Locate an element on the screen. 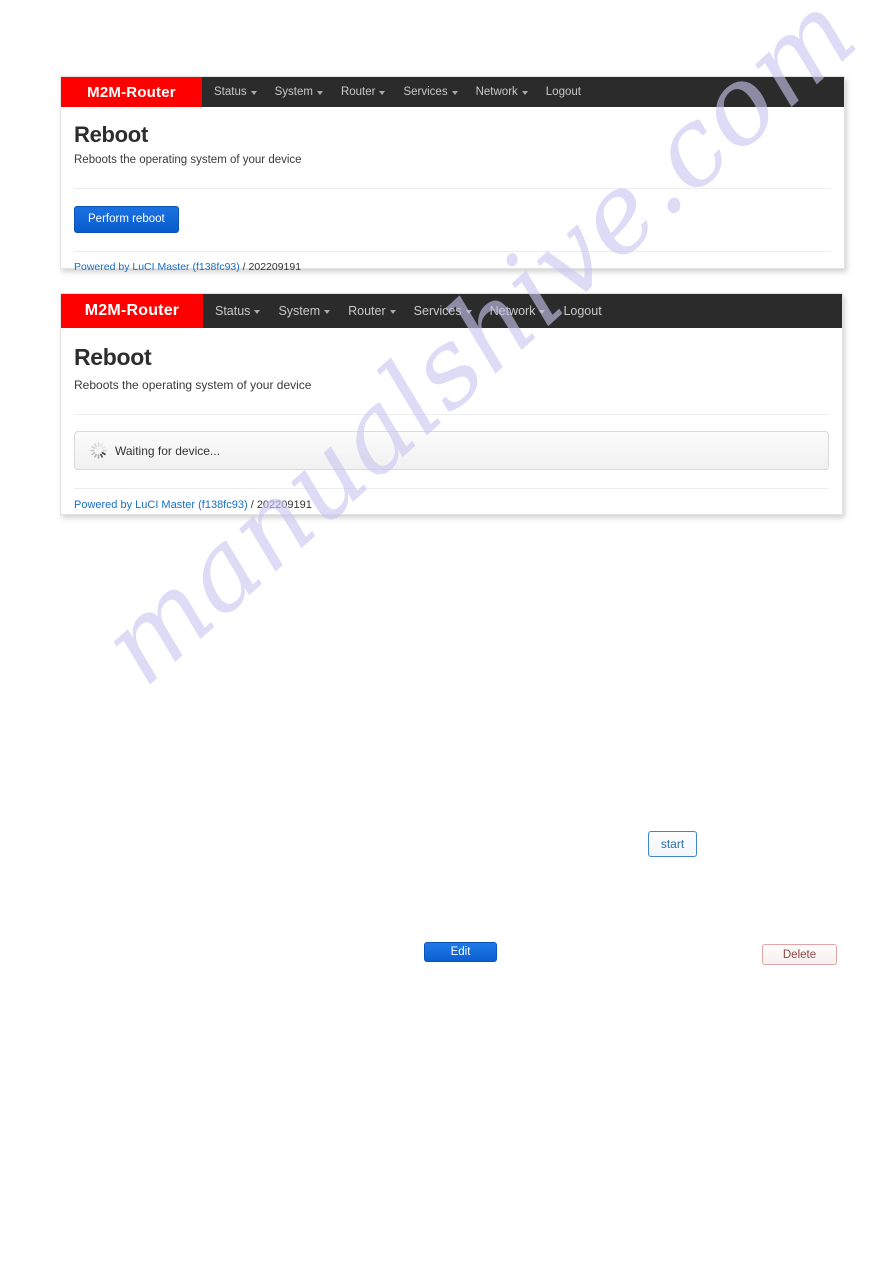  start-button: start is located at coordinates (672, 844).